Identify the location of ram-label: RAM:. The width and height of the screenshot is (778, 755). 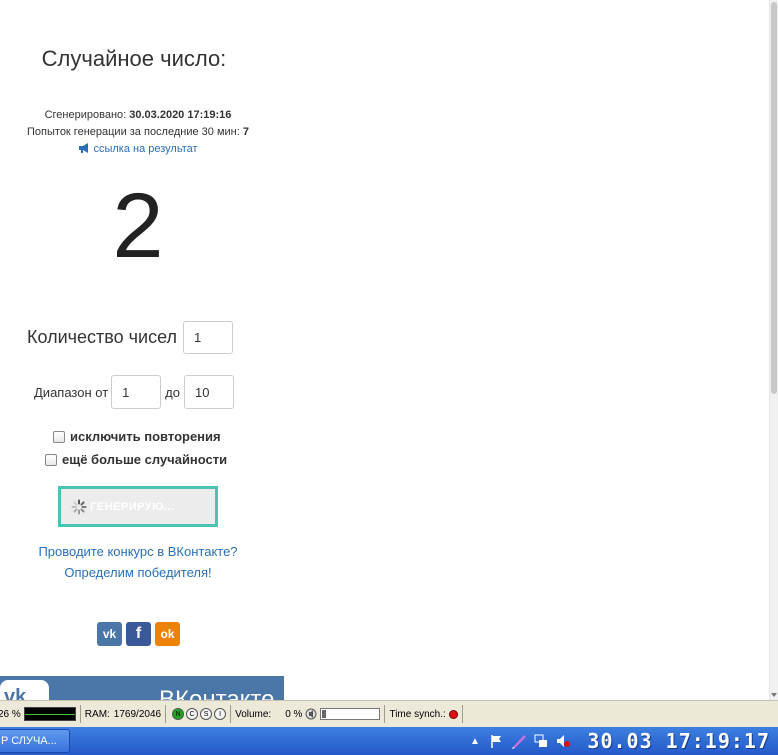
(97, 714).